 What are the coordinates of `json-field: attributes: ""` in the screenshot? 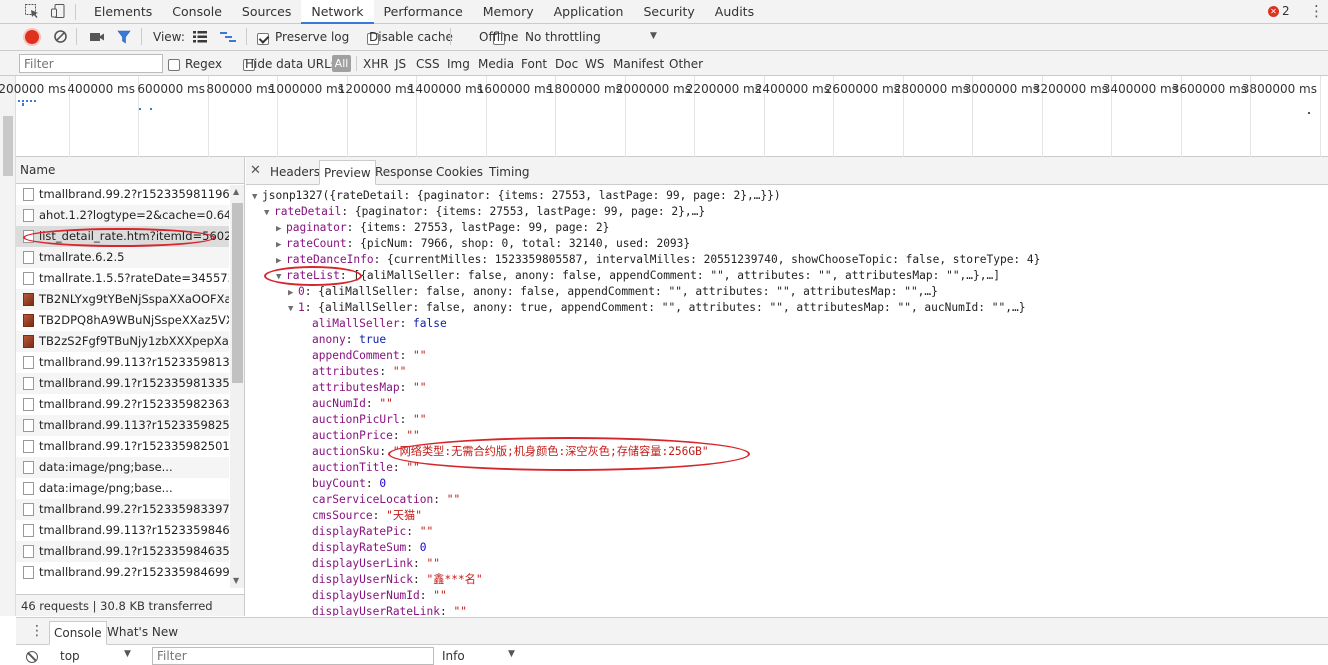 It's located at (359, 372).